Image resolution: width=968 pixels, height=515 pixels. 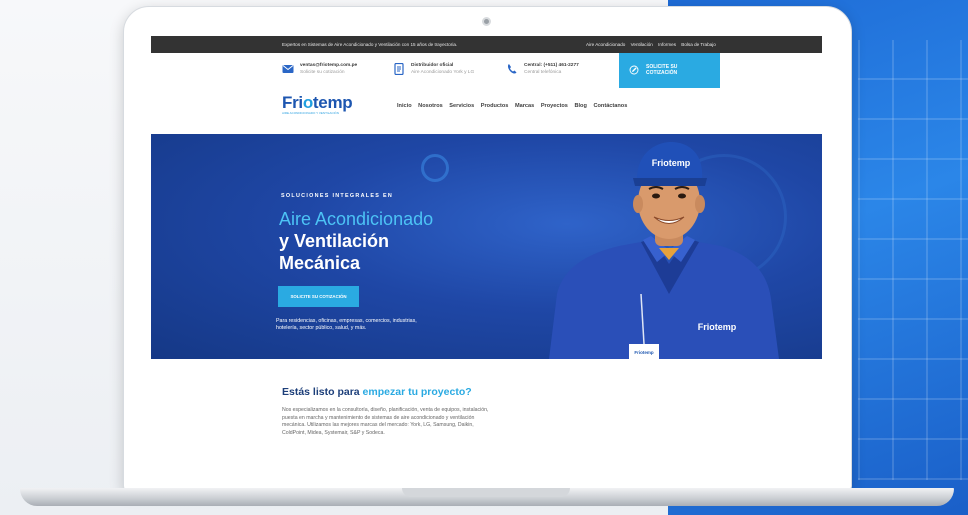 I want to click on phone-icon, so click(x=512, y=69).